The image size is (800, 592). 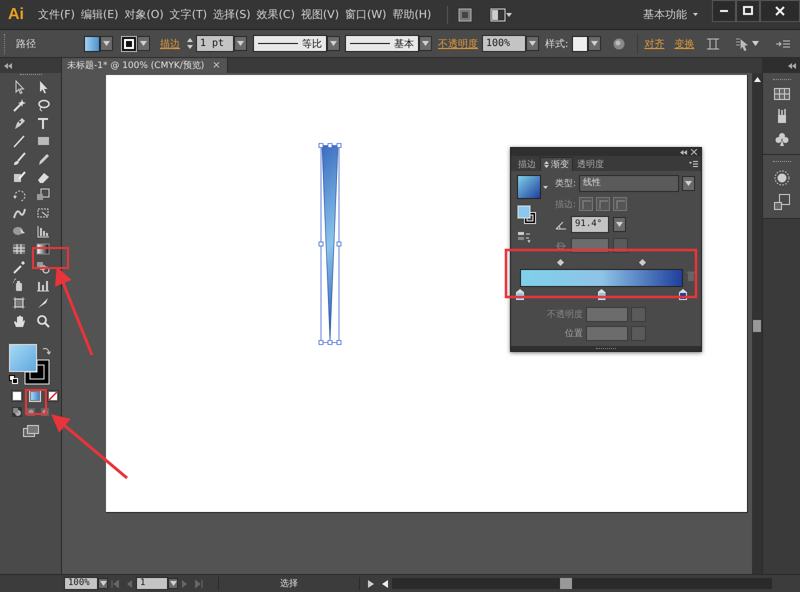 What do you see at coordinates (524, 237) in the screenshot?
I see `reverse-gradient-icon` at bounding box center [524, 237].